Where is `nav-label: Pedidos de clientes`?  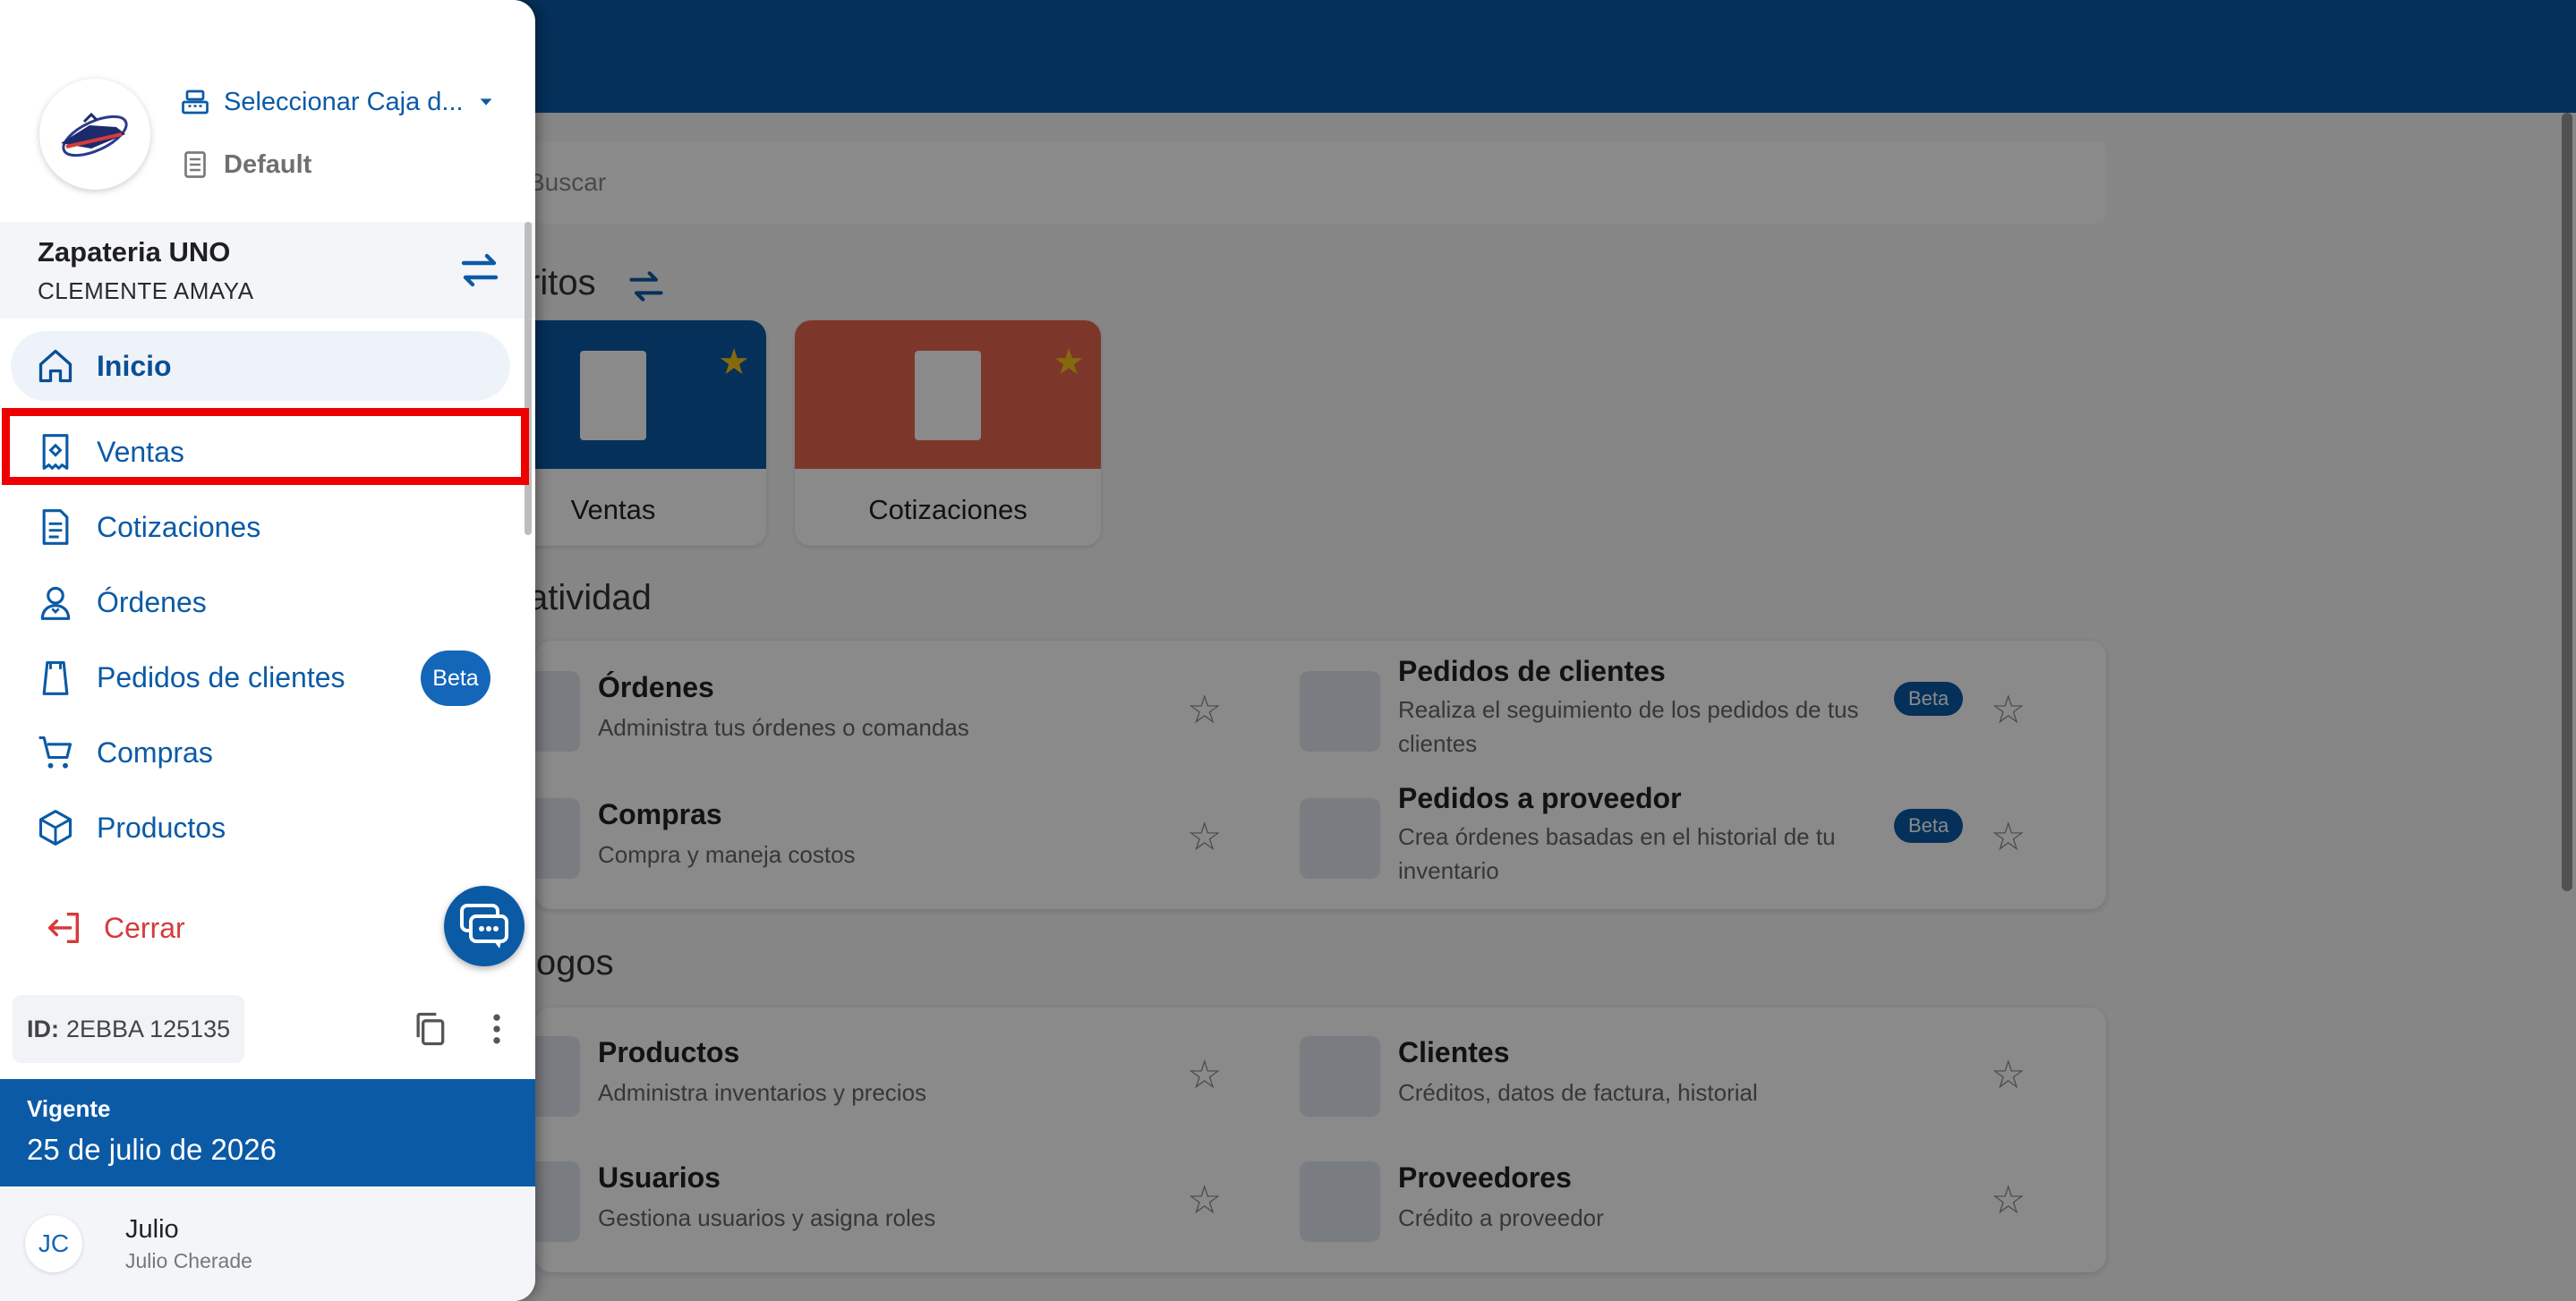 nav-label: Pedidos de clientes is located at coordinates (221, 676).